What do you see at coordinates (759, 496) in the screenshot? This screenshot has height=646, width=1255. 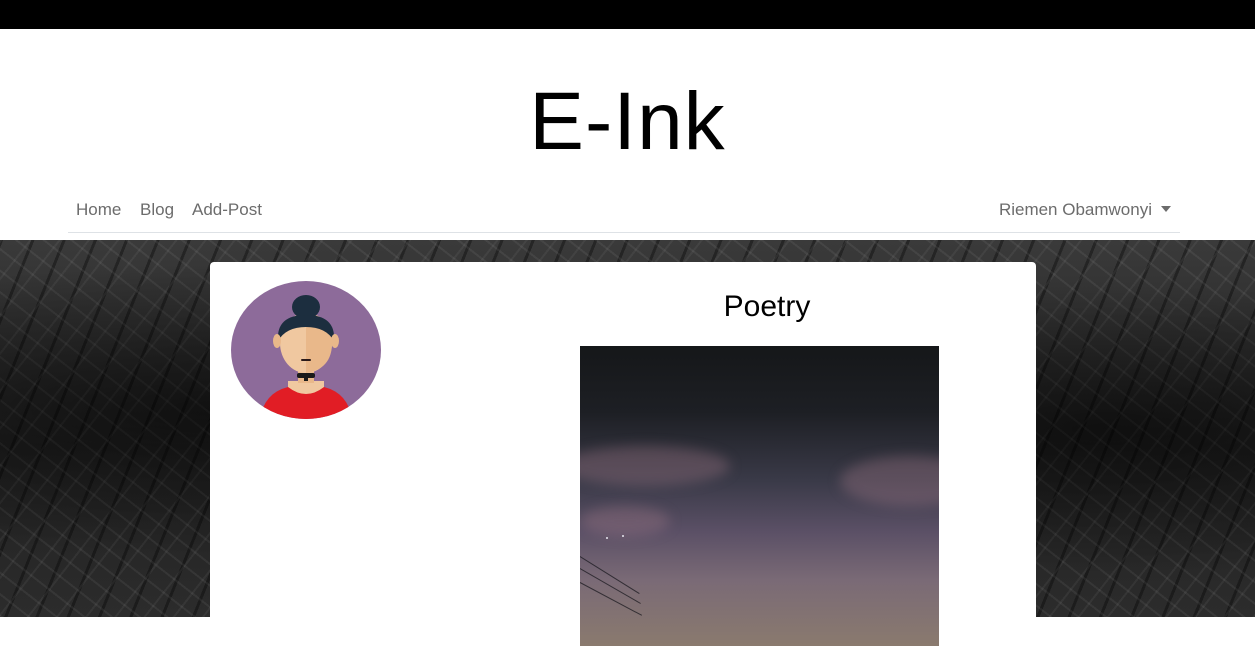 I see `post-image` at bounding box center [759, 496].